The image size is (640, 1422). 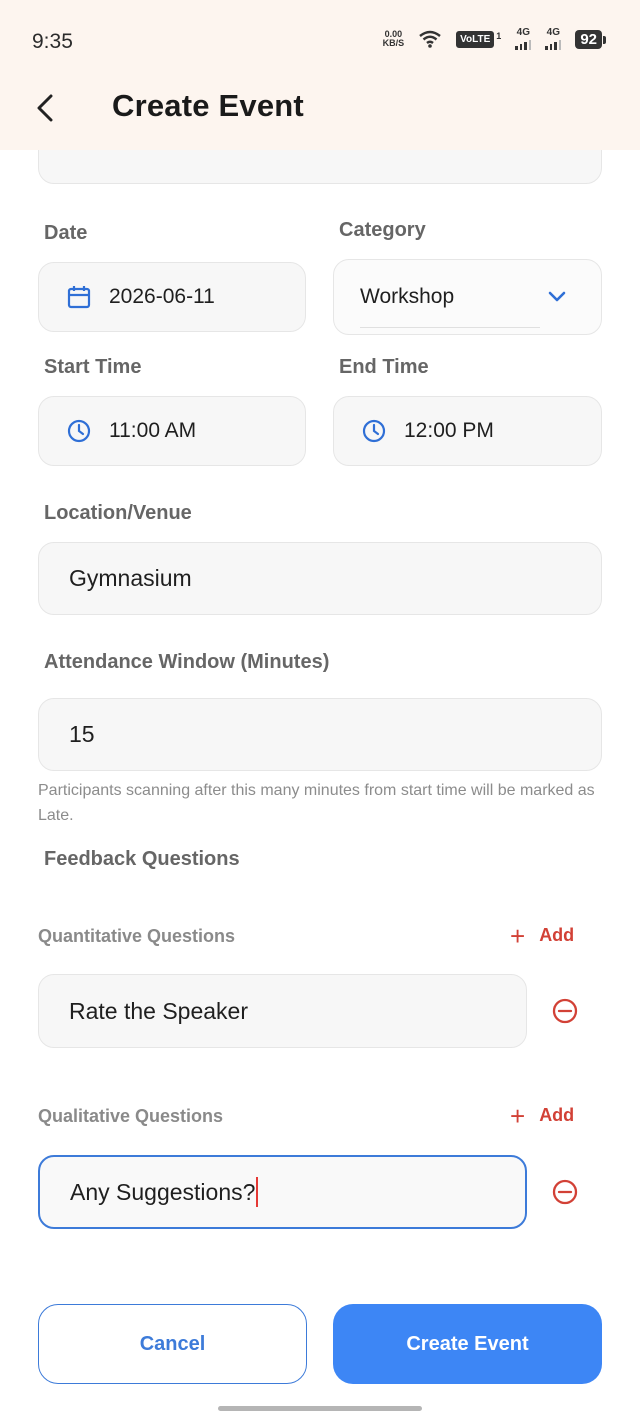 I want to click on date-value: 2026-06-11, so click(x=162, y=296).